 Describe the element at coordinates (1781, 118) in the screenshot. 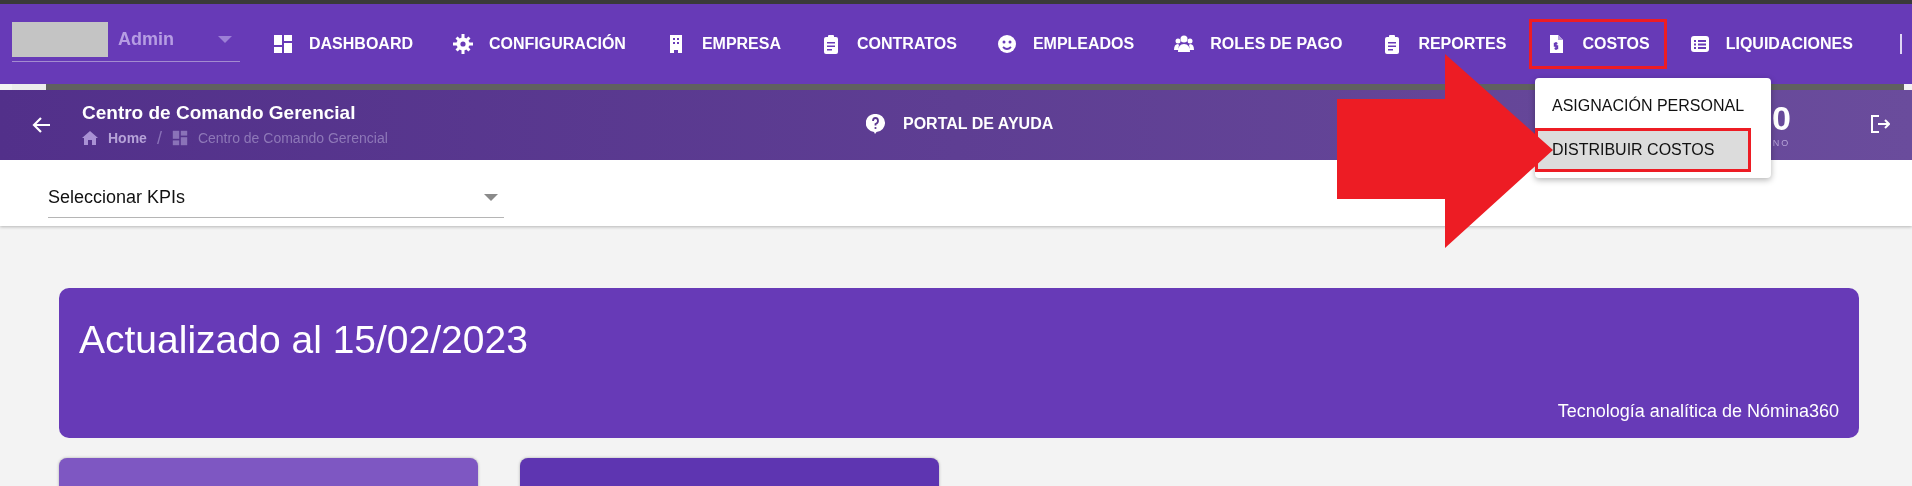

I see `stat-value: 0` at that location.